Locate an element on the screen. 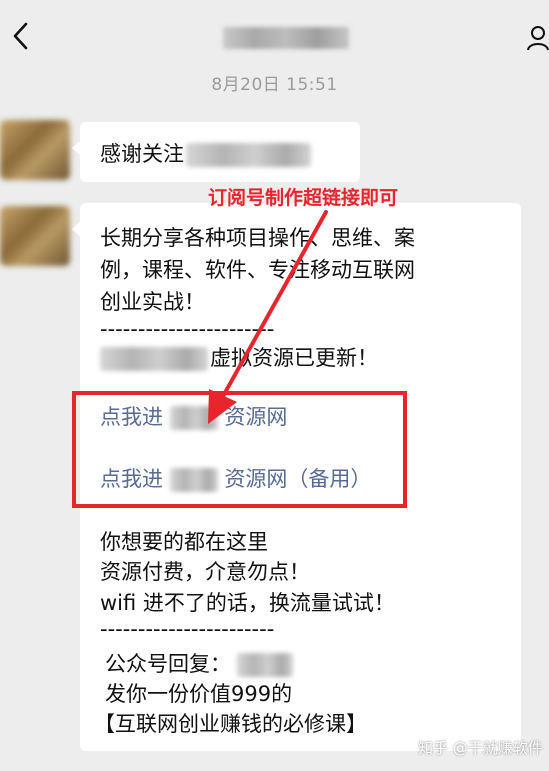 This screenshot has width=549, height=771. intro-text-line: 长期分享各种项目操作、思维、案 is located at coordinates (257, 238).